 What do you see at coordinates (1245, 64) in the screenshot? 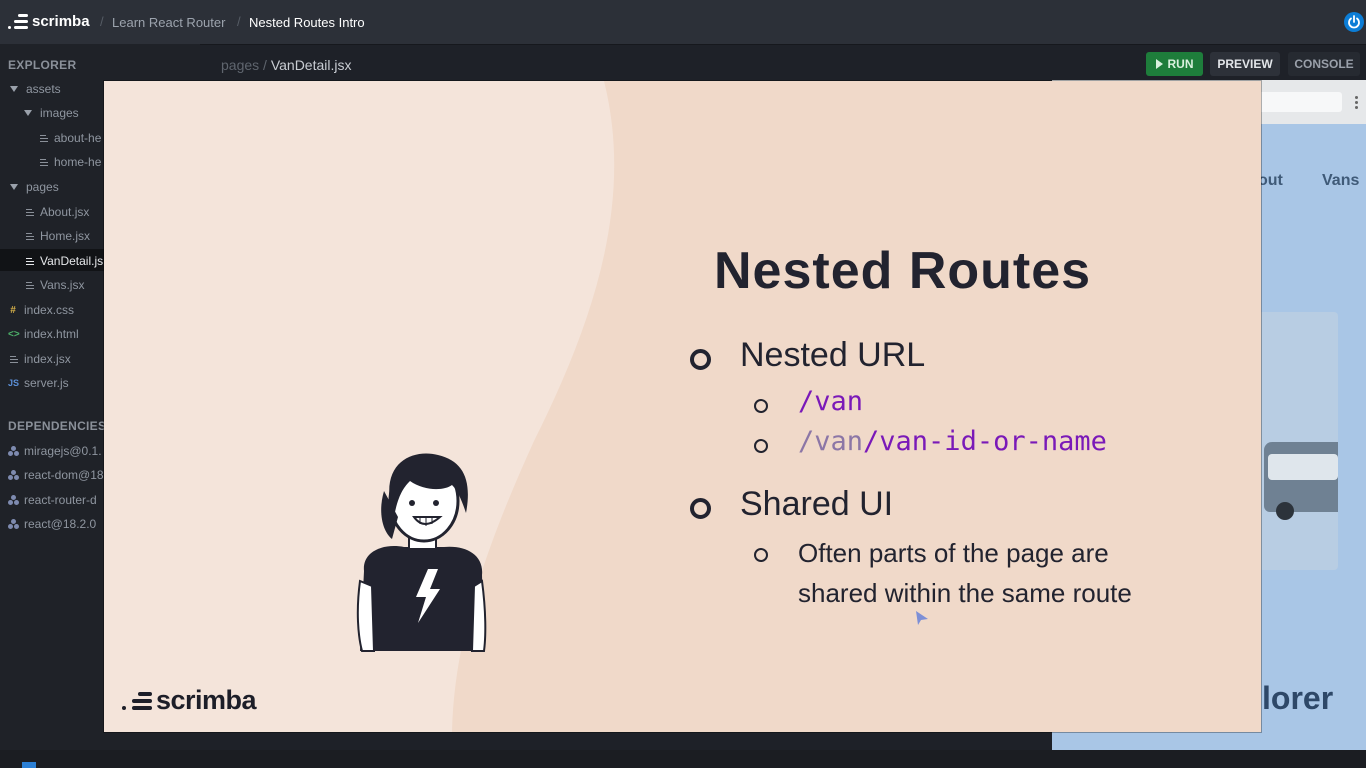
I see `preview-button: PREVIEW` at bounding box center [1245, 64].